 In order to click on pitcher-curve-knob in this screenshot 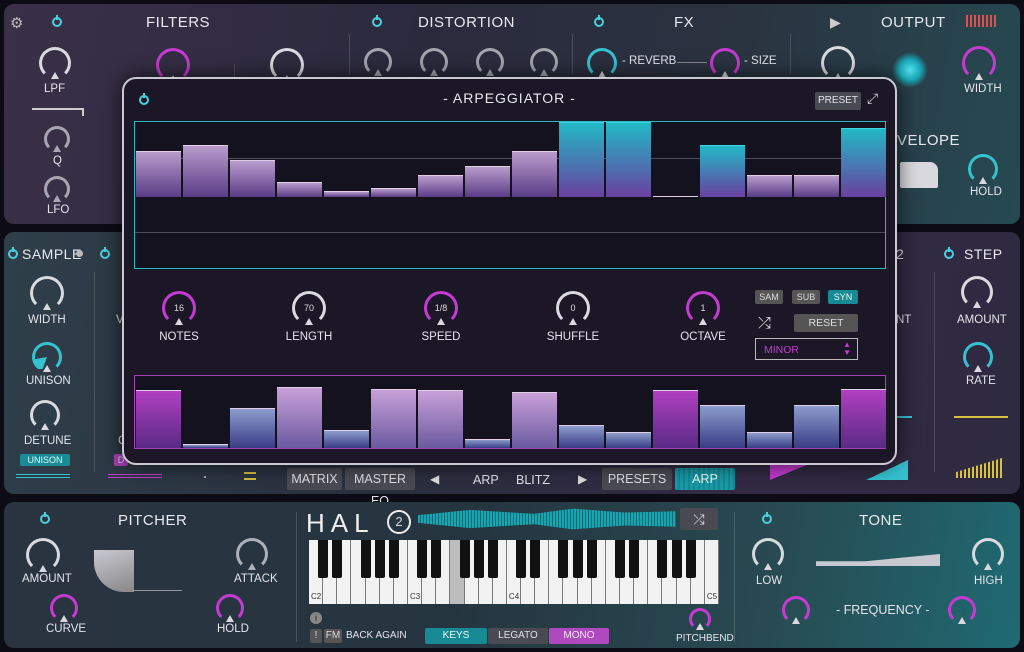, I will do `click(64, 608)`.